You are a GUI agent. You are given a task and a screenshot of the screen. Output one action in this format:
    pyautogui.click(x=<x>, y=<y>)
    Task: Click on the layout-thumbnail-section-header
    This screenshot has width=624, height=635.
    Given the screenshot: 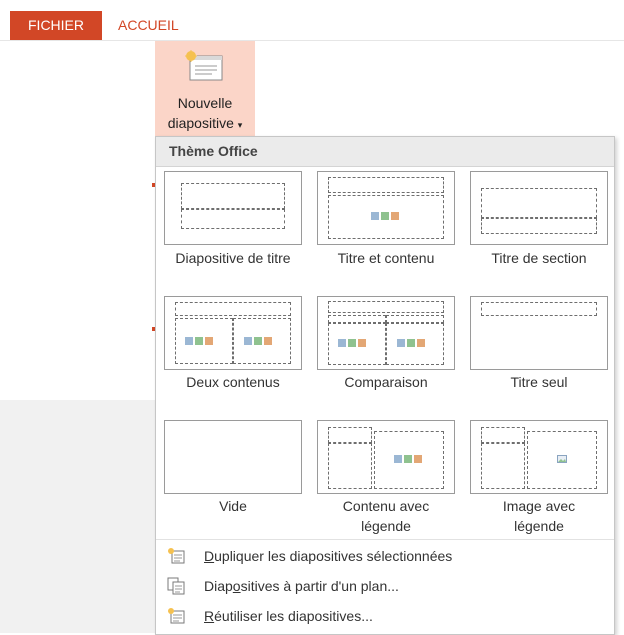 What is the action you would take?
    pyautogui.click(x=539, y=208)
    